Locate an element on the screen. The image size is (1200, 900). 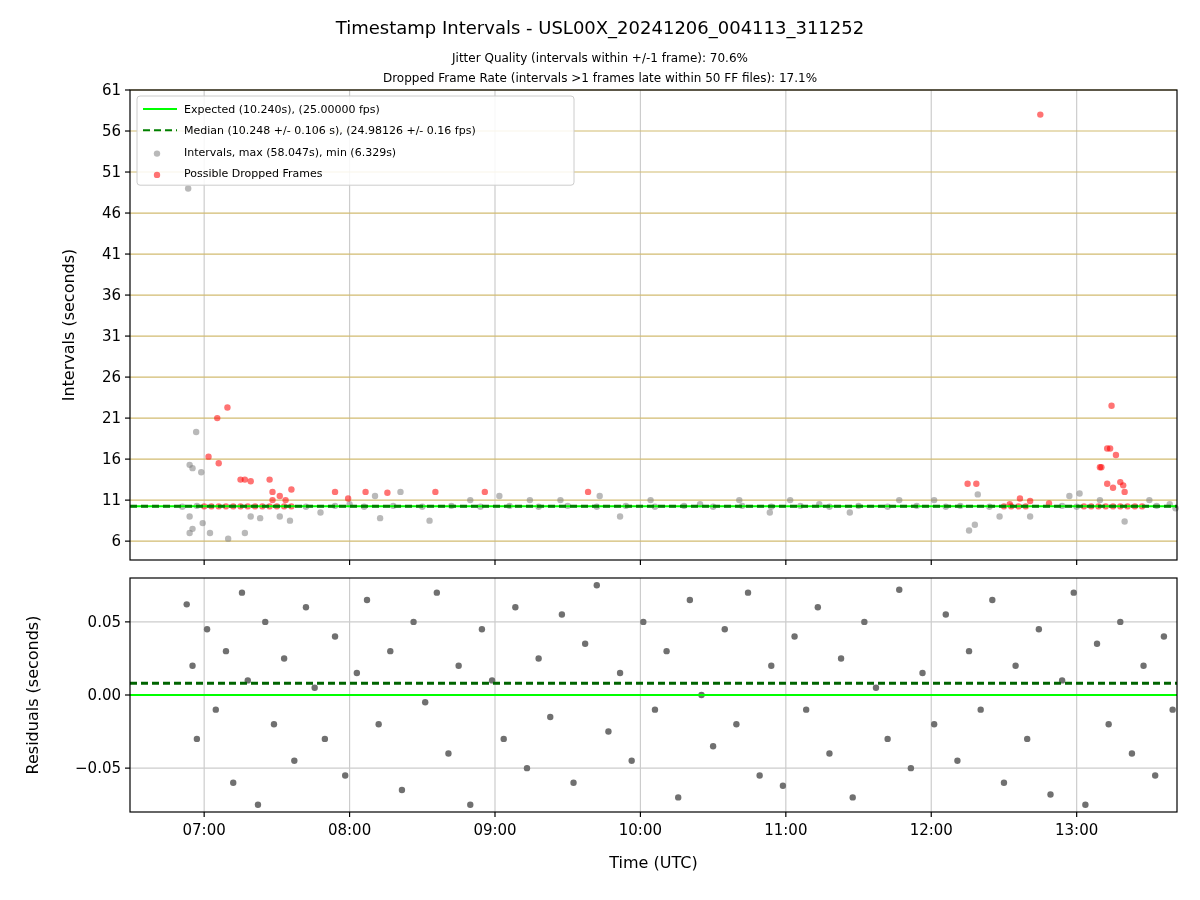
axis-tick-label: 08:00 is located at coordinates (349, 830).